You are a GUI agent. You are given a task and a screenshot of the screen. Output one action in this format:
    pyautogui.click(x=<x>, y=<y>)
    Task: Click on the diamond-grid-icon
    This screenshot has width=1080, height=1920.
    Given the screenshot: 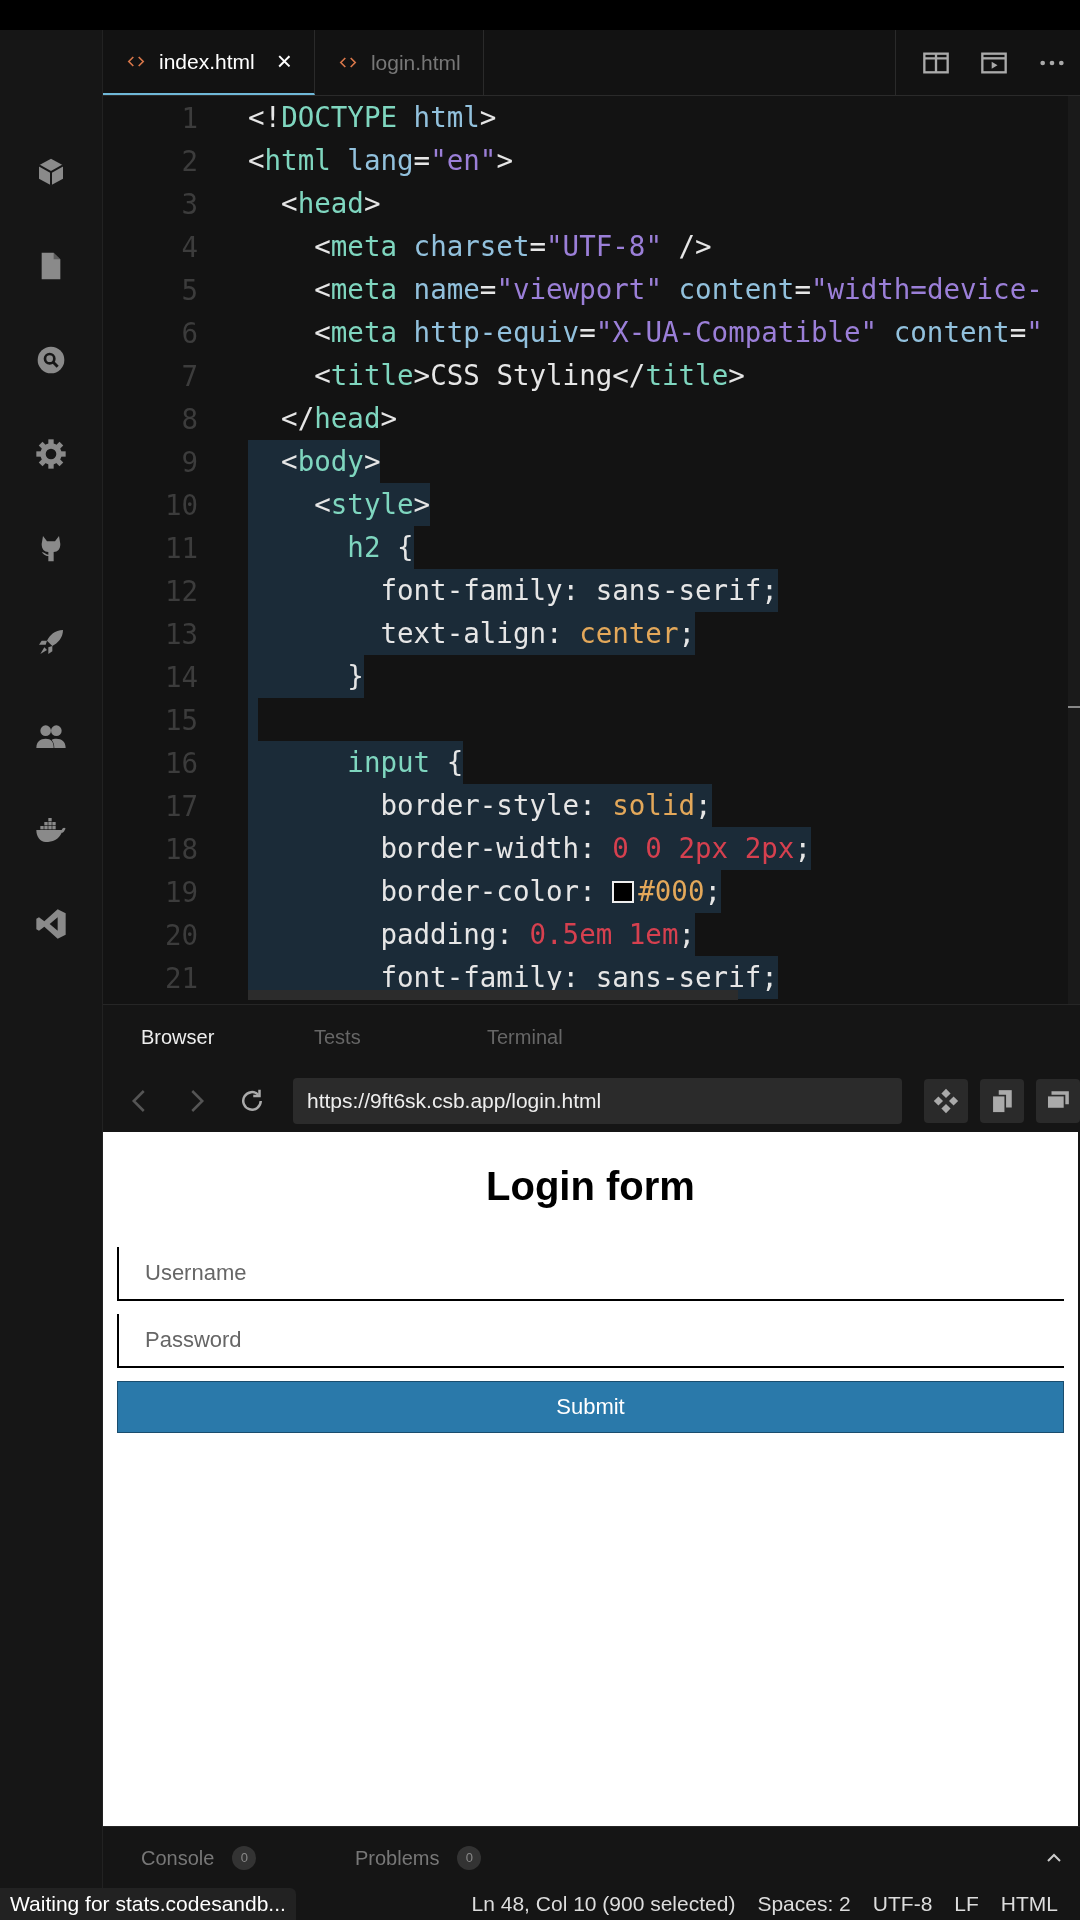 What is the action you would take?
    pyautogui.click(x=946, y=1101)
    